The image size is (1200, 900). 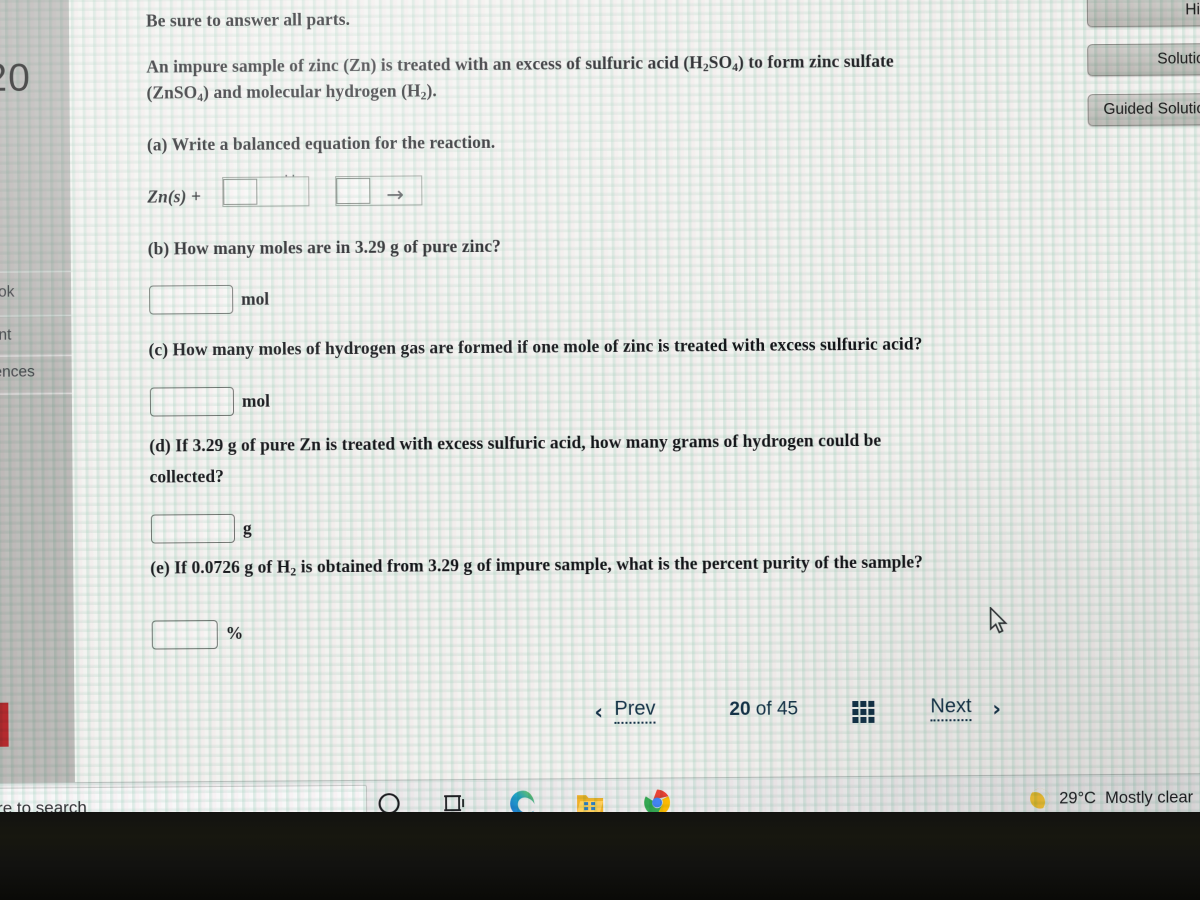 What do you see at coordinates (4, 724) in the screenshot?
I see `notification-badge: w` at bounding box center [4, 724].